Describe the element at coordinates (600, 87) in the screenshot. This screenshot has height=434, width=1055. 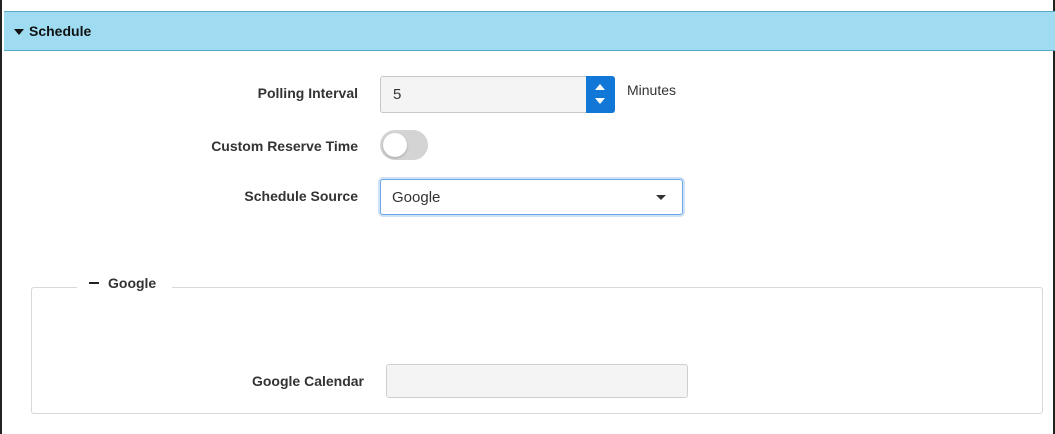
I see `spin-up-icon` at that location.